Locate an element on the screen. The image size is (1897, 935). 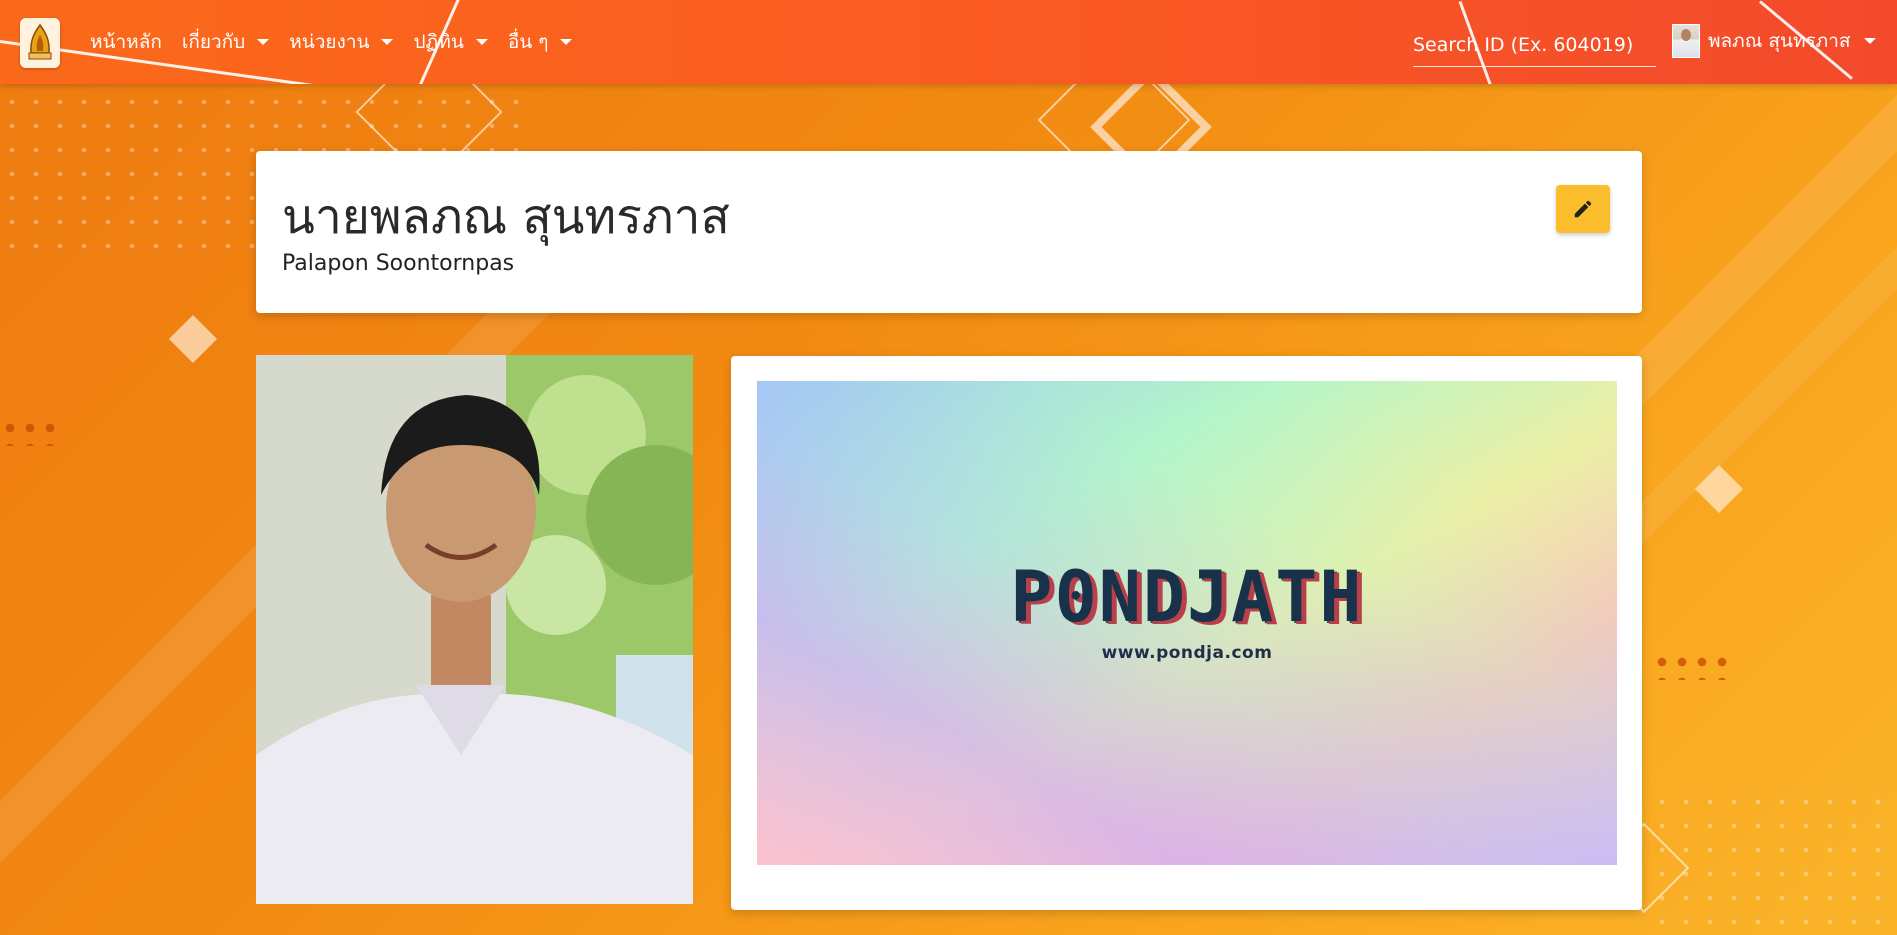
profile-name-thai: นายพลภณ สุนทรภาส is located at coordinates (506, 217).